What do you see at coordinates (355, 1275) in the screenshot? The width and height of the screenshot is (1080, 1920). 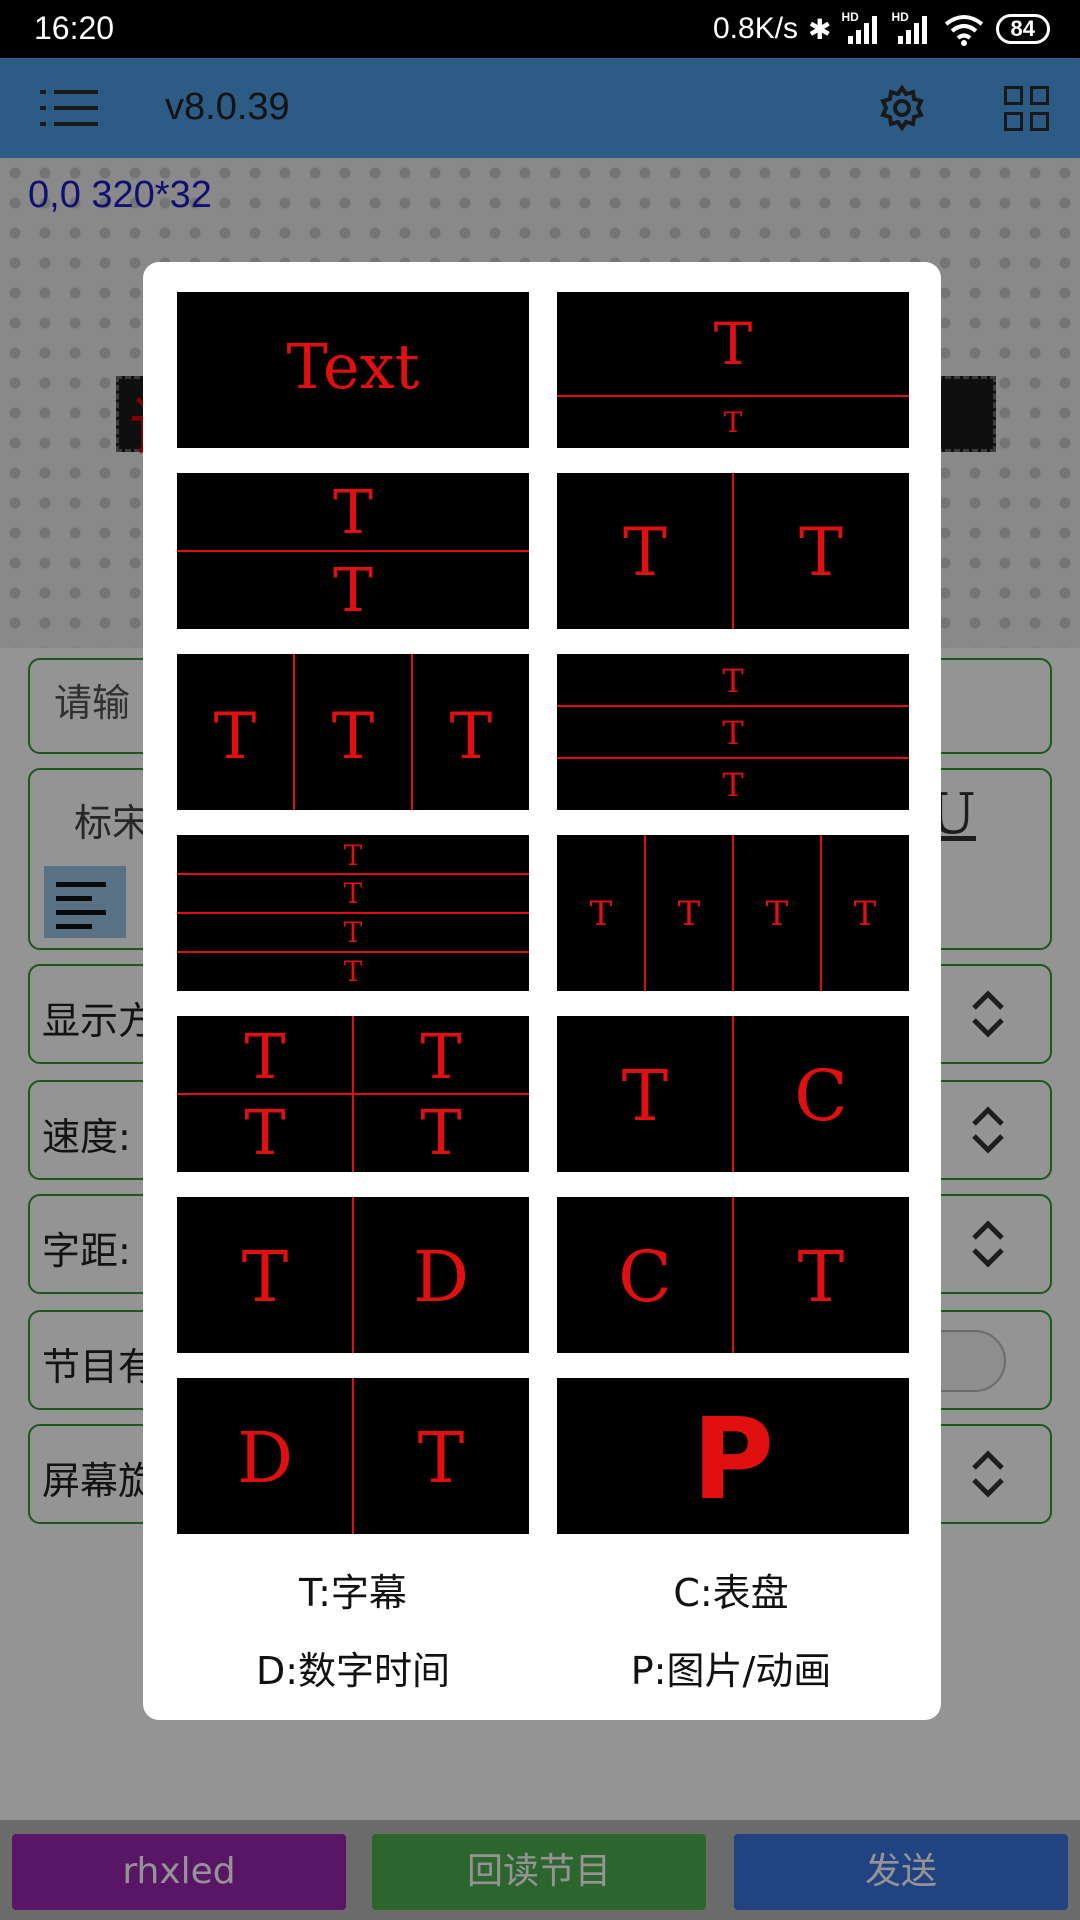 I see `layout-tile-graphic: TD` at bounding box center [355, 1275].